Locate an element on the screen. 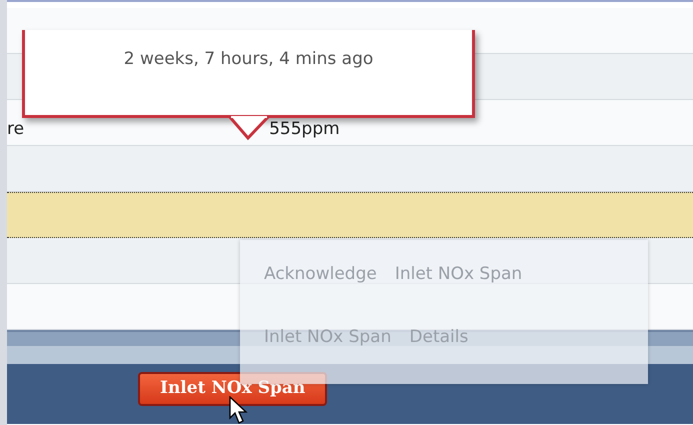  menu-item: Details is located at coordinates (438, 356).